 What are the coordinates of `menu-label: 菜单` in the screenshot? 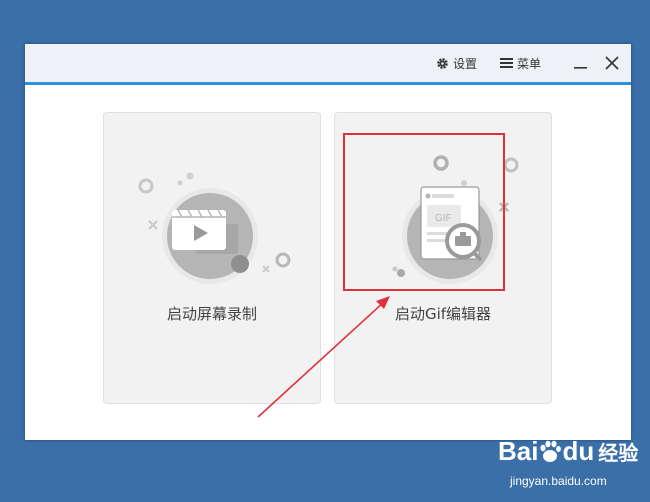 It's located at (529, 63).